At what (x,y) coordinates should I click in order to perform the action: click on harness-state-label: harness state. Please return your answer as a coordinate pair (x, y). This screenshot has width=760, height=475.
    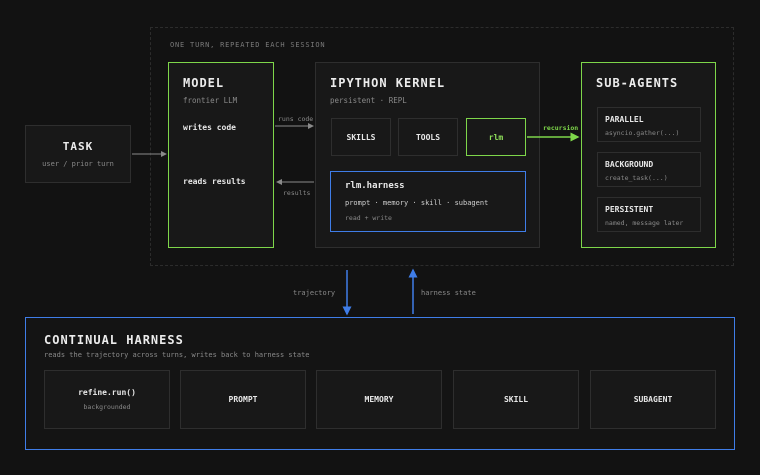
    Looking at the image, I should click on (448, 293).